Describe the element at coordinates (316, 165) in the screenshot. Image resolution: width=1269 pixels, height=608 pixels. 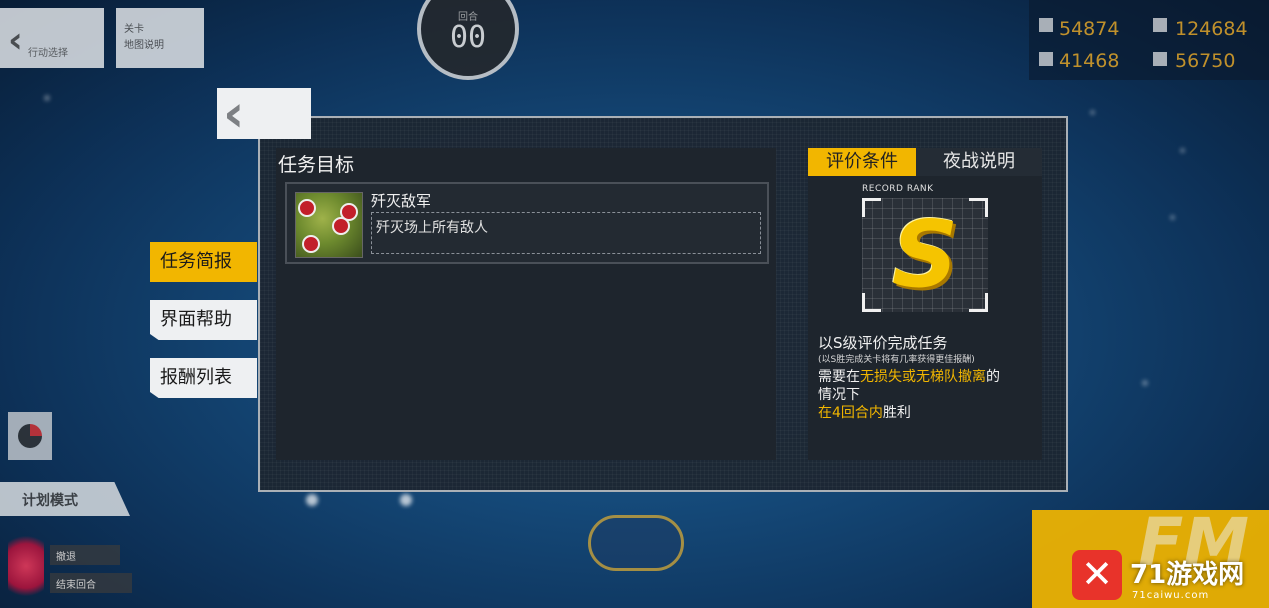
I see `objective-title: 任务目标` at that location.